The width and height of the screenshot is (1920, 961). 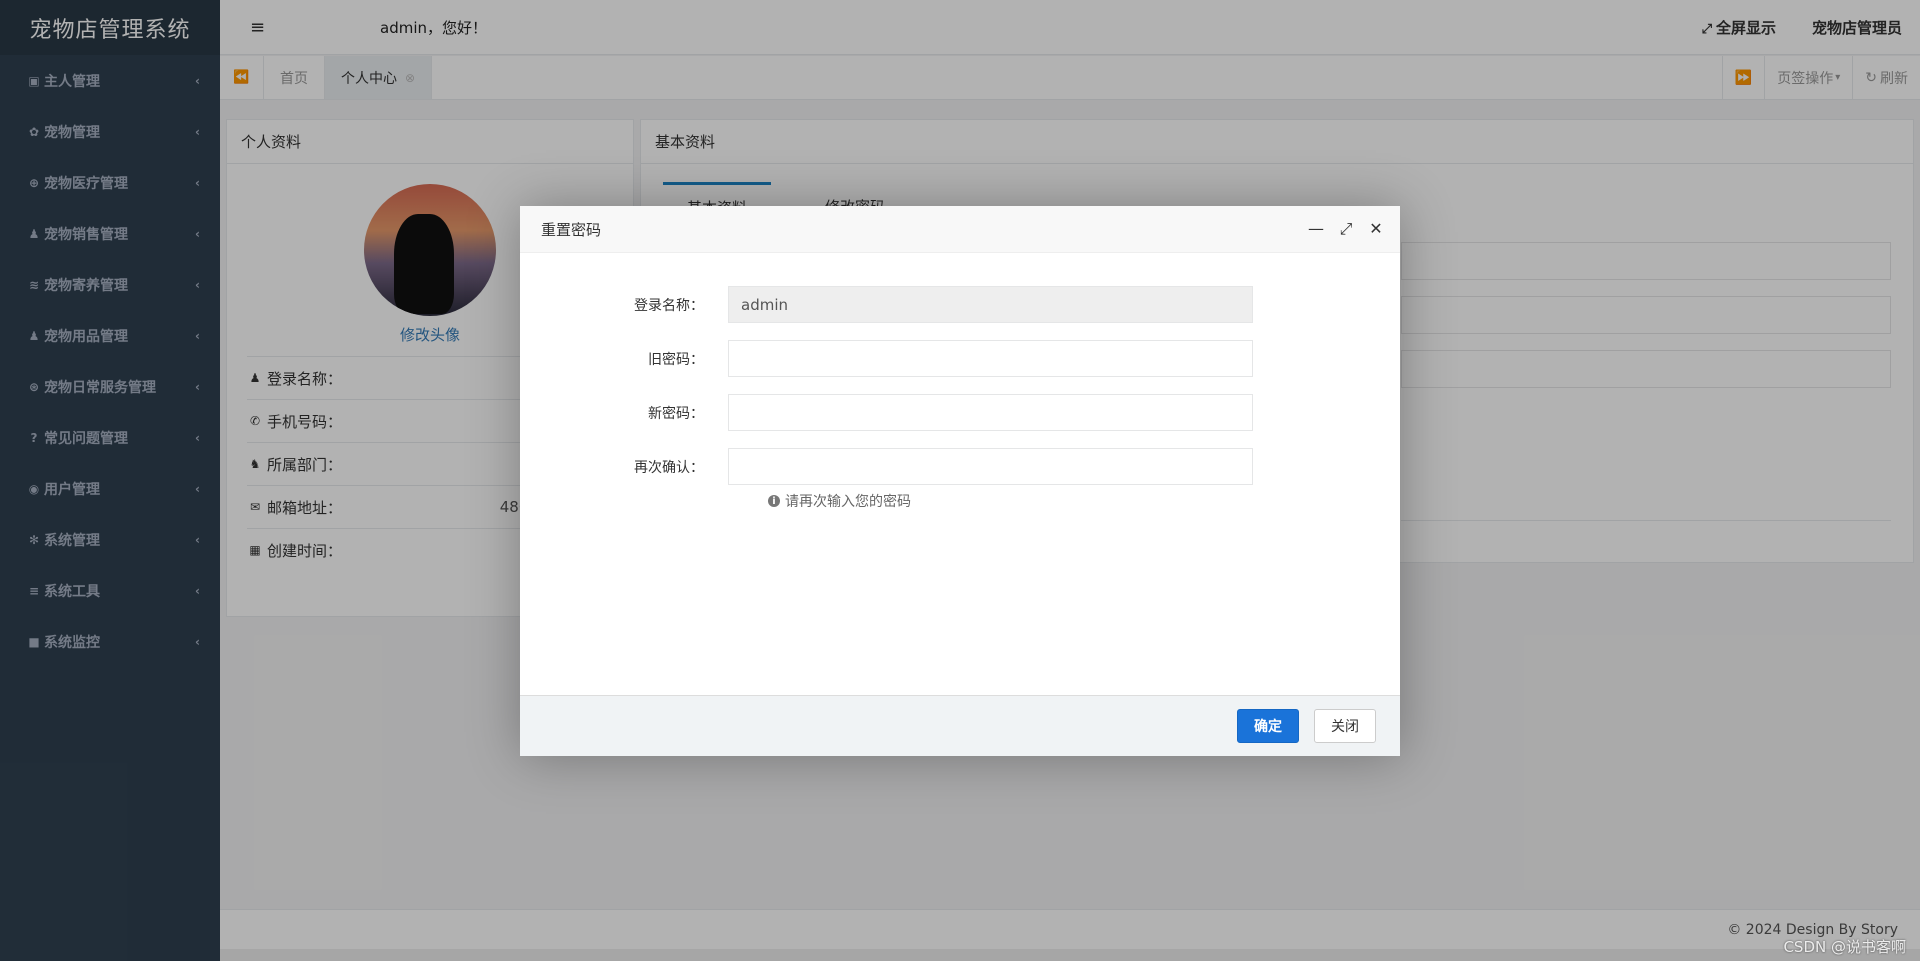 I want to click on login-name-label: 登录名称：, so click(x=669, y=305).